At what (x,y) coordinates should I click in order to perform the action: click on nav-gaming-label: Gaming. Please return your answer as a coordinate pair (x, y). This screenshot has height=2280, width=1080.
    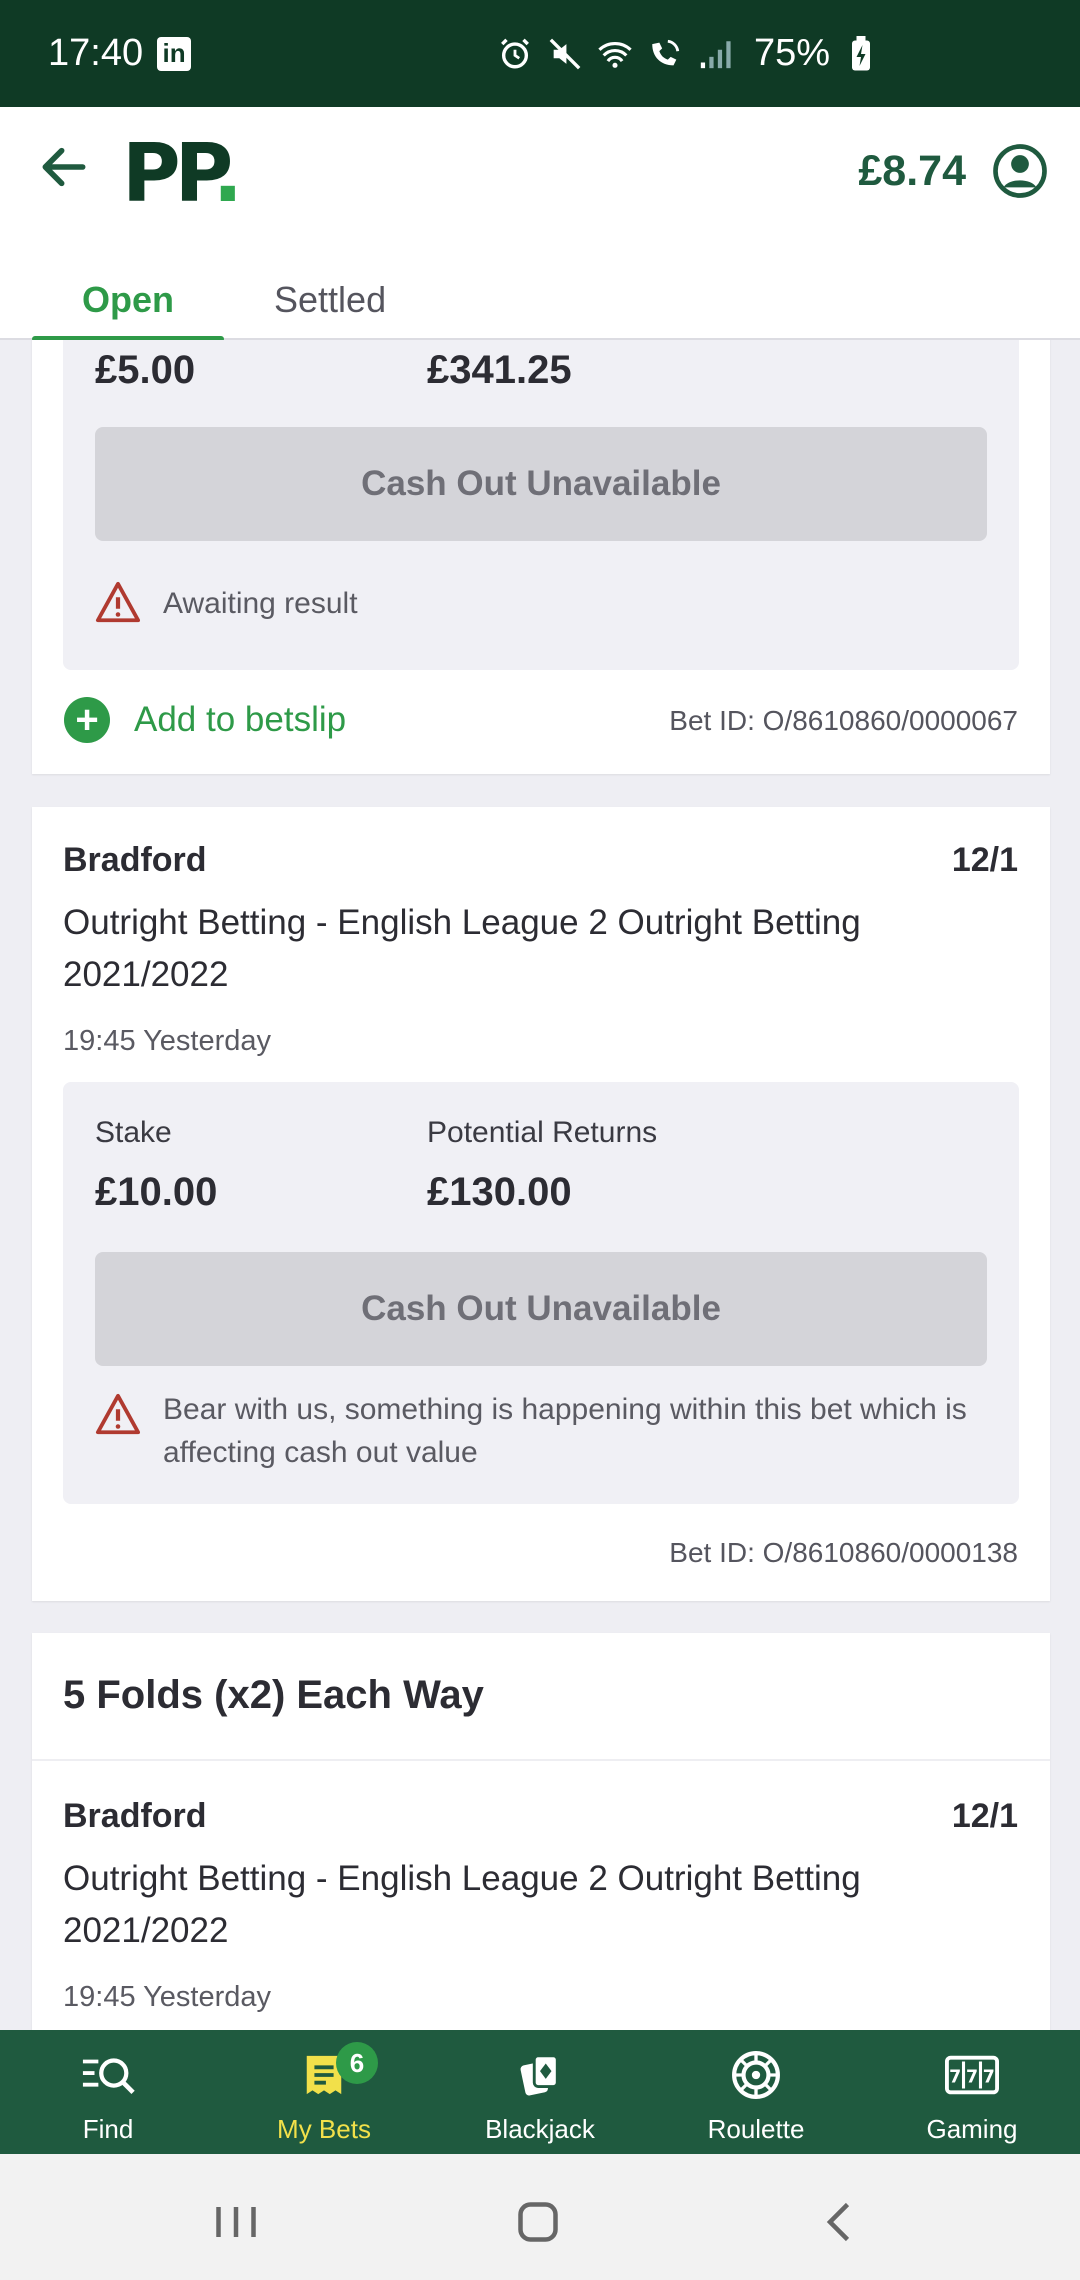
    Looking at the image, I should click on (972, 2129).